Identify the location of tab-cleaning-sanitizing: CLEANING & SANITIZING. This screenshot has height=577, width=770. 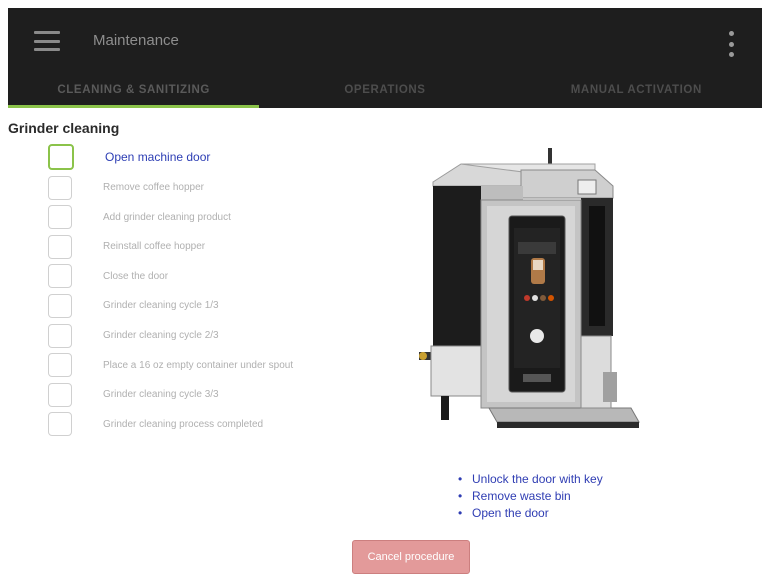
(134, 90).